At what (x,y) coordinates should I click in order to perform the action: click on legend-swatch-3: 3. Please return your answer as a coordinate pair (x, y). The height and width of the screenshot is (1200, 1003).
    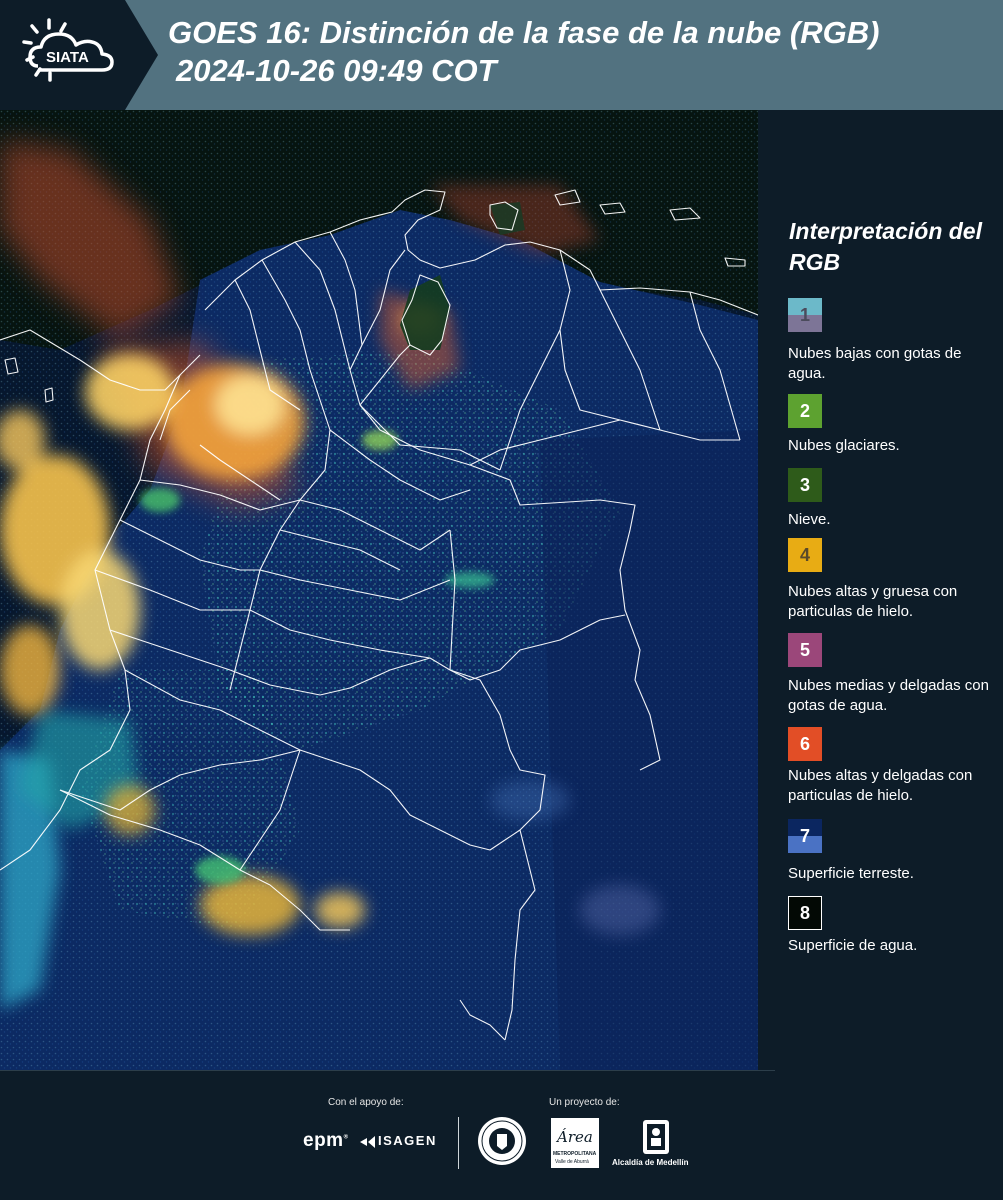
    Looking at the image, I should click on (805, 485).